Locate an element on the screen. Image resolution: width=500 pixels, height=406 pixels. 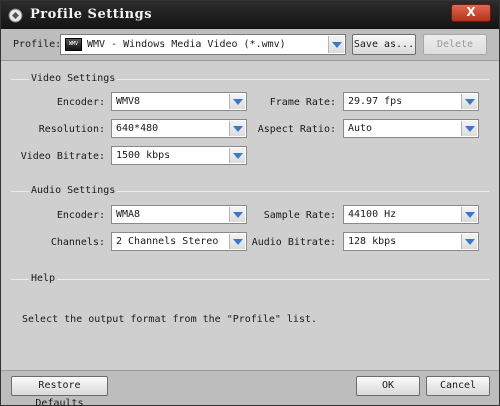
channels-value: 2 Channels Stereo is located at coordinates (167, 241).